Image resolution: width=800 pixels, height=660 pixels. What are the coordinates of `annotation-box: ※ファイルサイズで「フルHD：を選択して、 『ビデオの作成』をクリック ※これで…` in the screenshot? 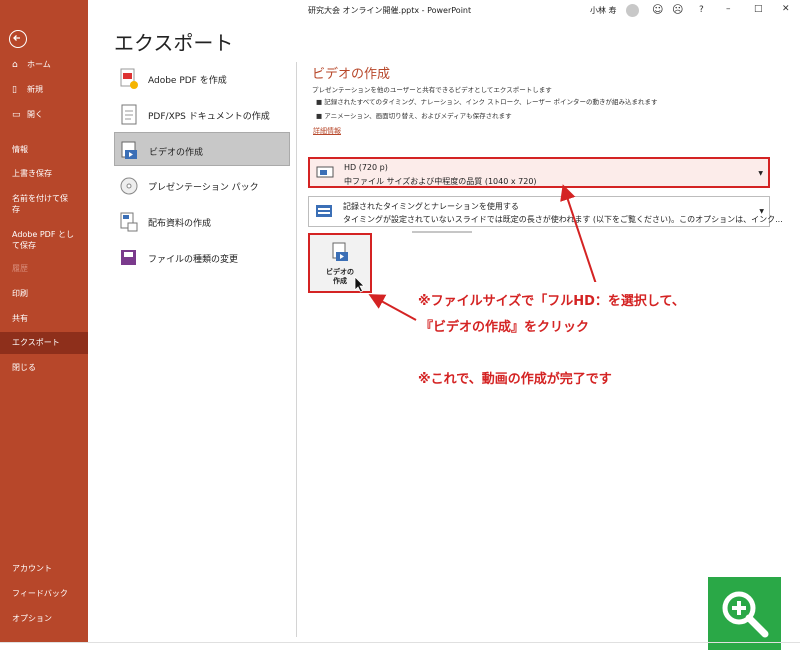 It's located at (577, 344).